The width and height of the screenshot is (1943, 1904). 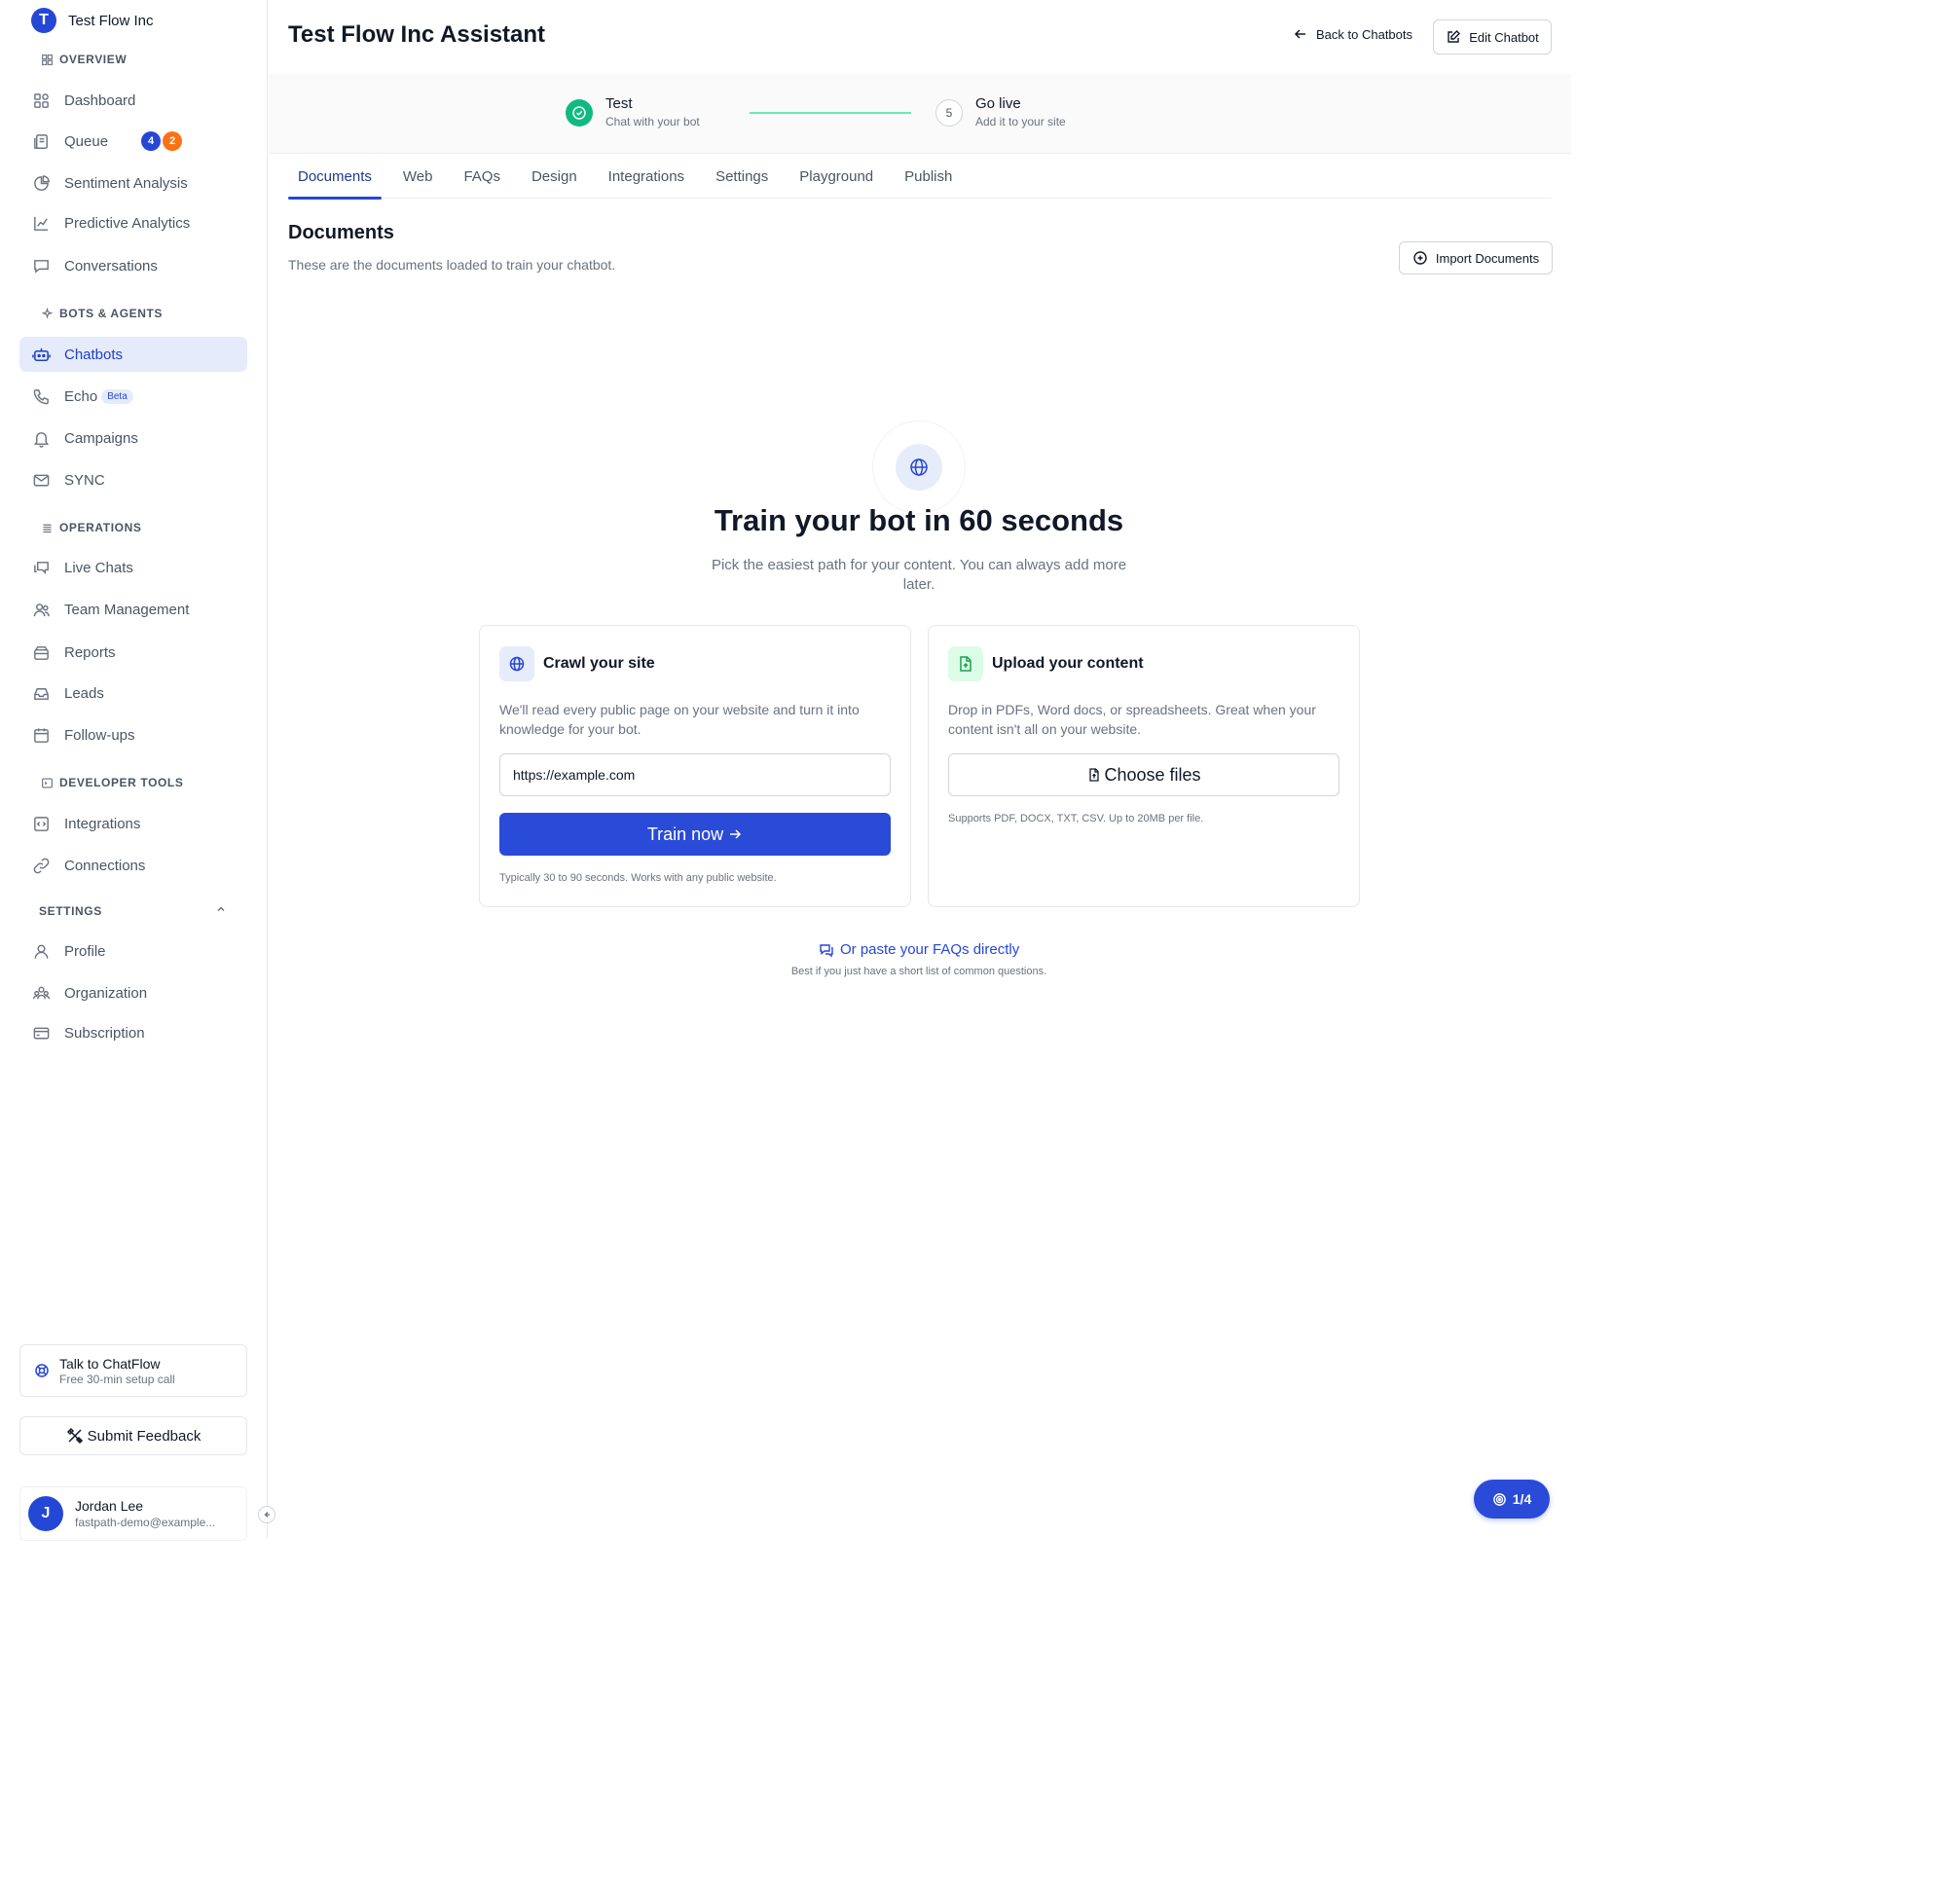 I want to click on sidebar-item-dashboard: Dashboard, so click(x=133, y=100).